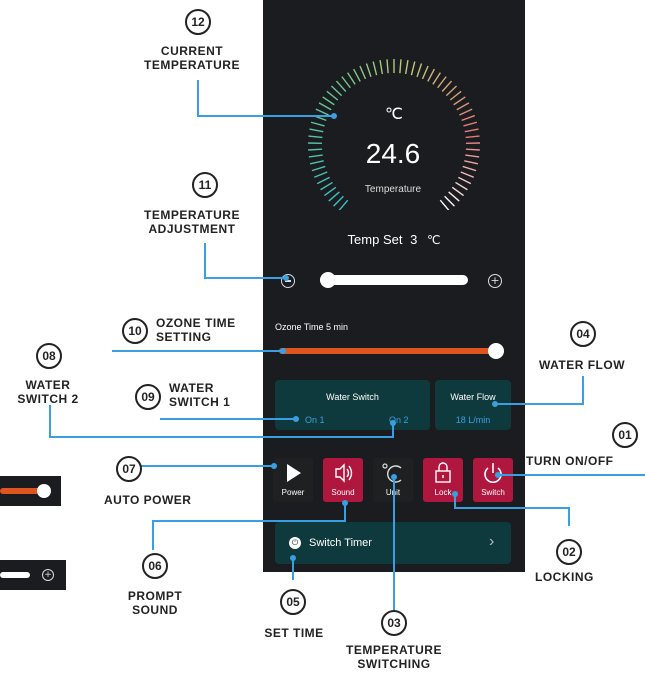 This screenshot has height=675, width=645. Describe the element at coordinates (569, 552) in the screenshot. I see `badge-02: 02` at that location.